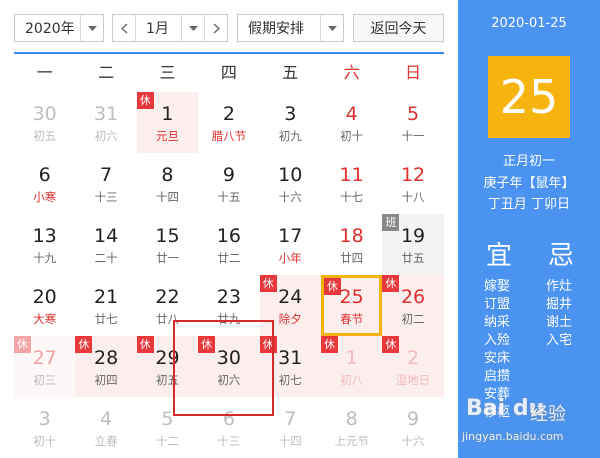  Describe the element at coordinates (290, 72) in the screenshot. I see `weekday-label: 五` at that location.